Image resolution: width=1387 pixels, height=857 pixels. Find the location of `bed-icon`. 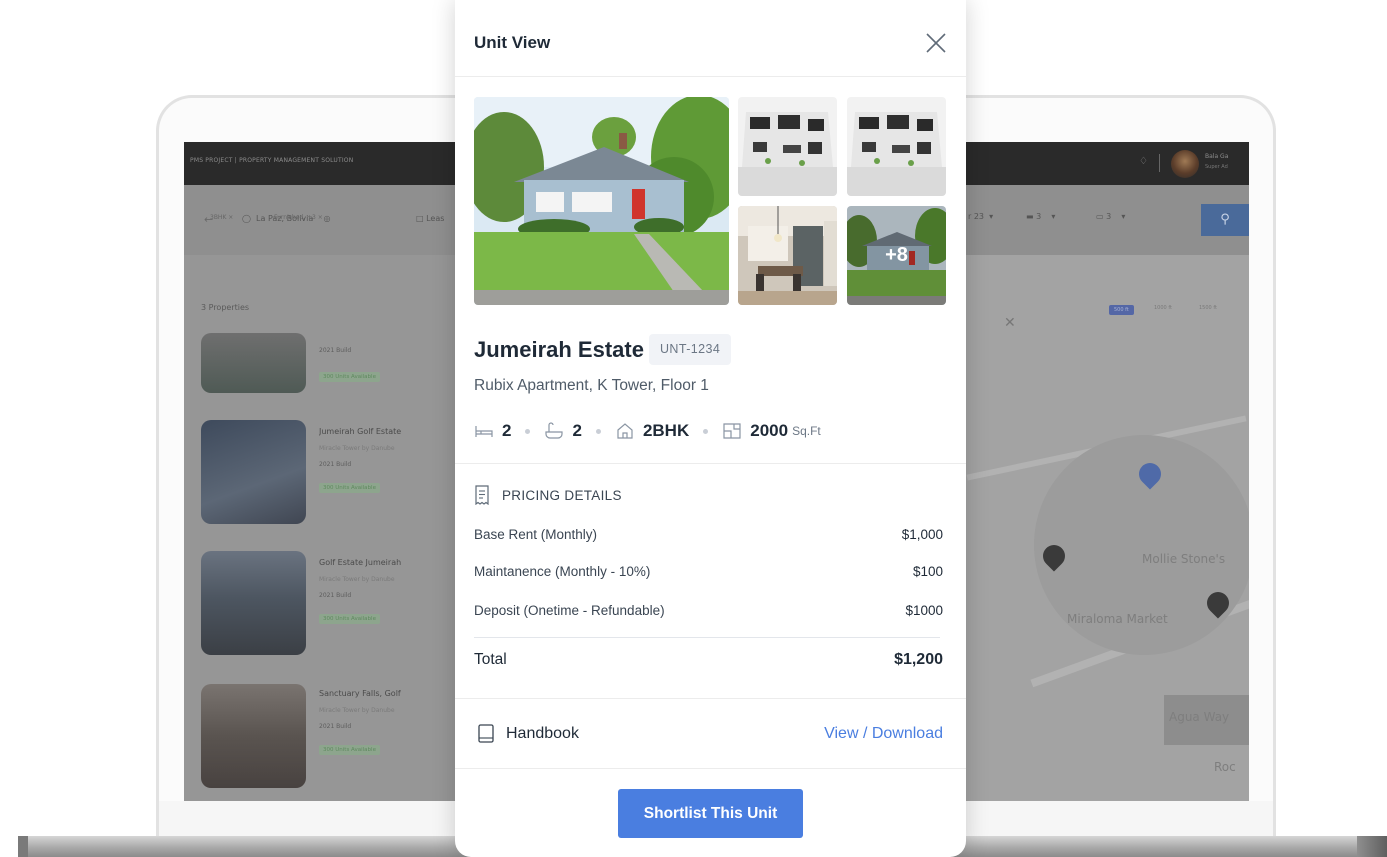

bed-icon is located at coordinates (484, 431).